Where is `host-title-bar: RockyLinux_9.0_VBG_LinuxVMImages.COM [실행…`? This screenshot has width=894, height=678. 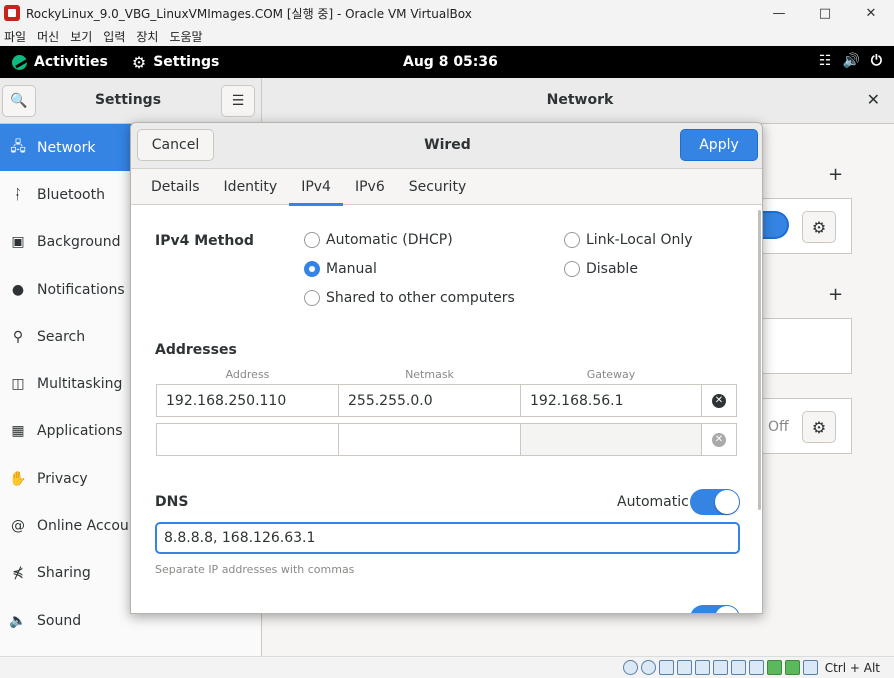
host-title-bar: RockyLinux_9.0_VBG_LinuxVMImages.COM [실행… is located at coordinates (447, 13).